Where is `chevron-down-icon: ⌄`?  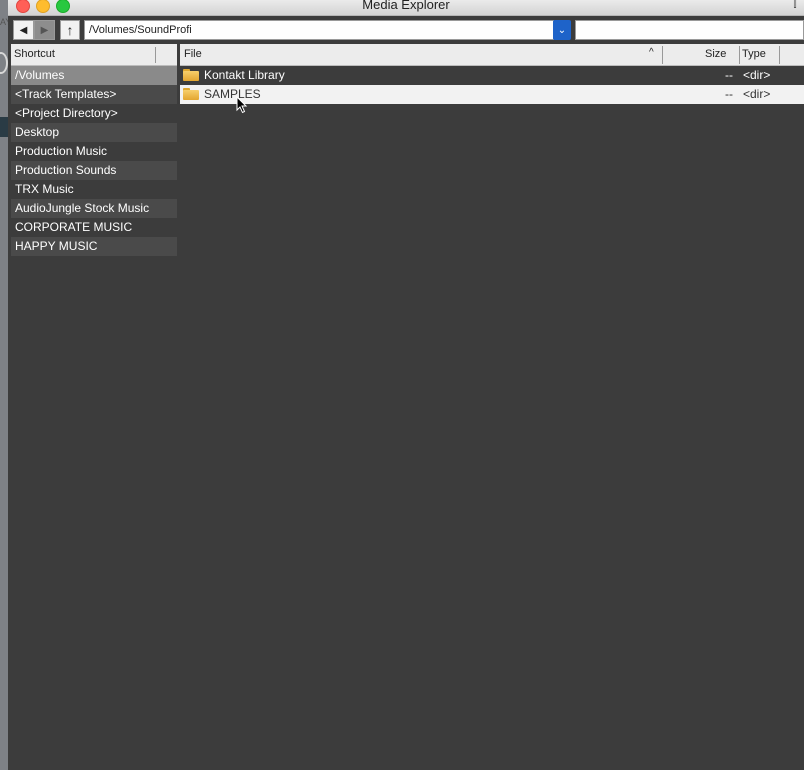
chevron-down-icon: ⌄ is located at coordinates (562, 30).